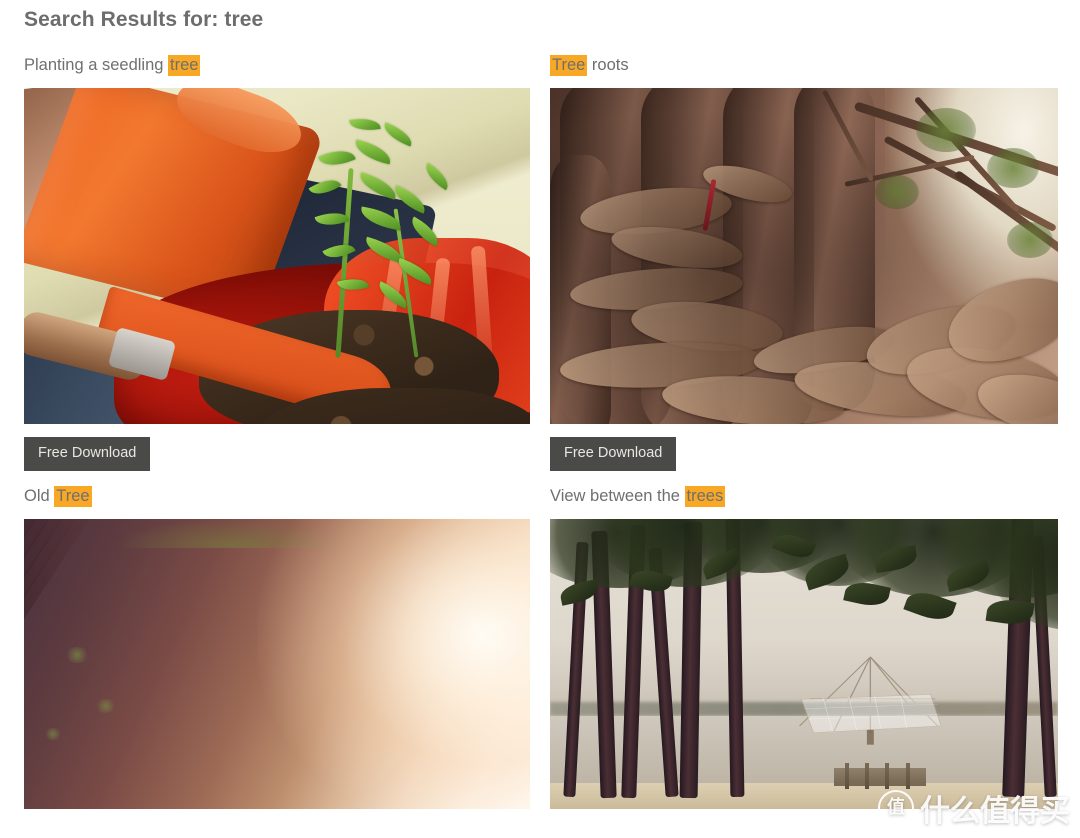  I want to click on result-title-before: Planting a seedling, so click(96, 65).